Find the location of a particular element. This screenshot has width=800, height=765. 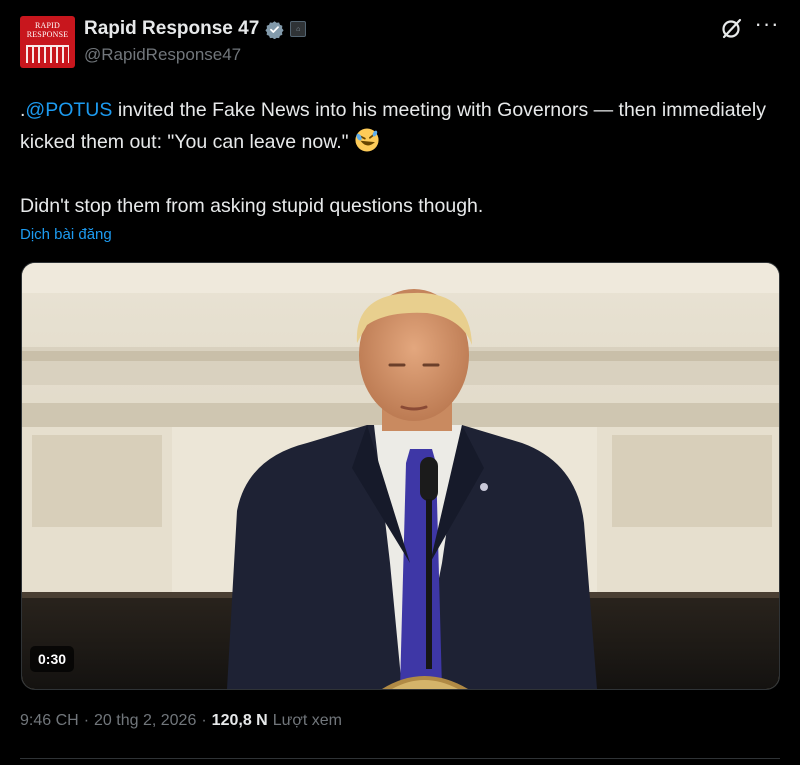

verified-badge-icon is located at coordinates (274, 29).